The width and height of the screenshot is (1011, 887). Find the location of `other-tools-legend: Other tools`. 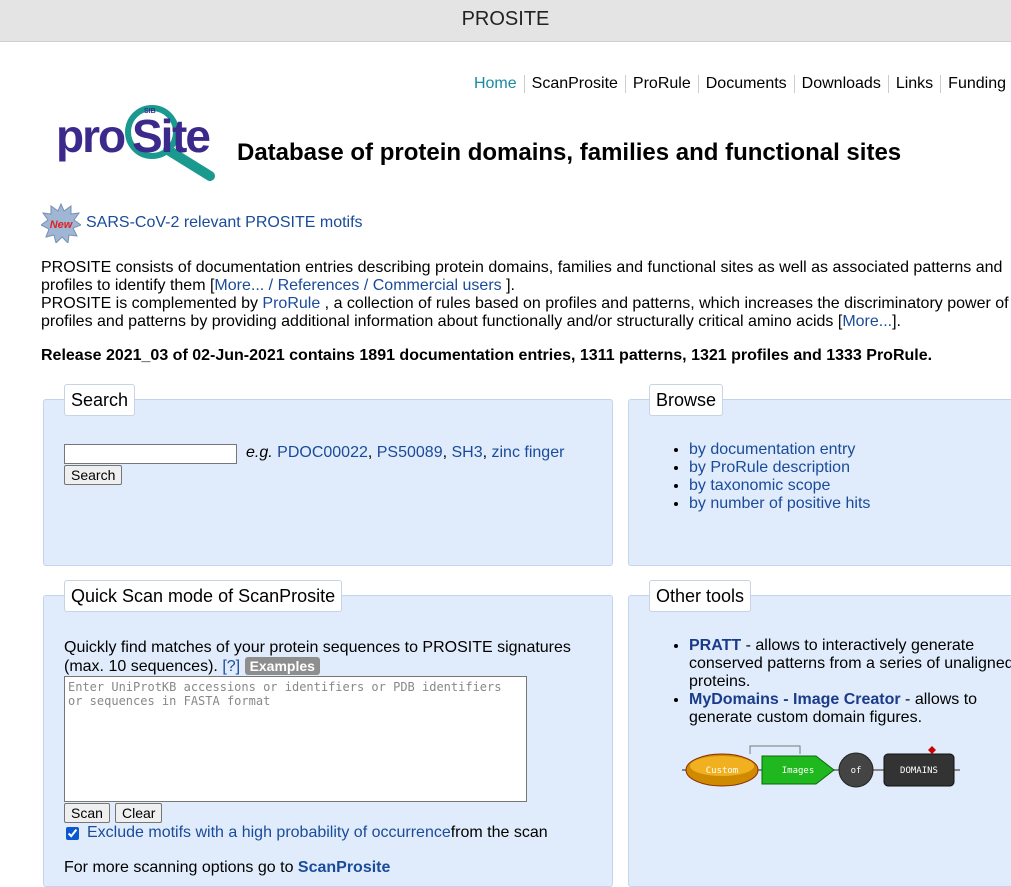

other-tools-legend: Other tools is located at coordinates (700, 596).